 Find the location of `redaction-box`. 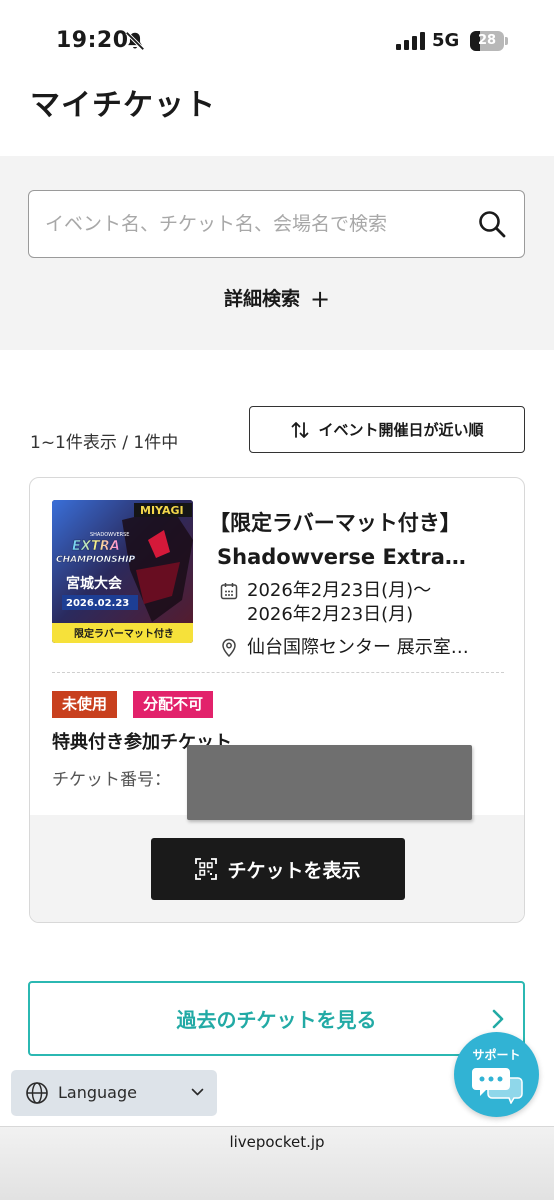

redaction-box is located at coordinates (329, 782).